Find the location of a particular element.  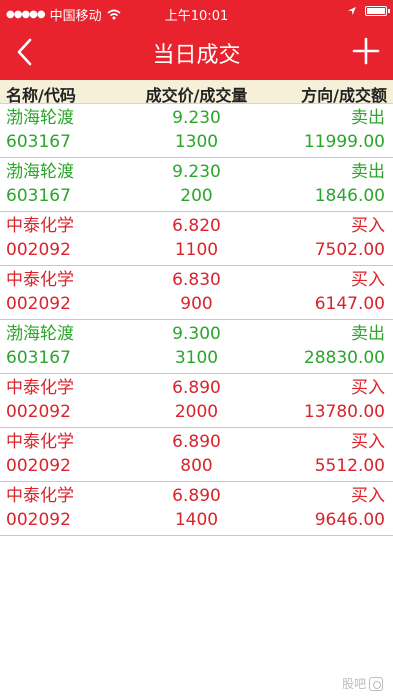

trade-amount: 1846.00 is located at coordinates (349, 196).